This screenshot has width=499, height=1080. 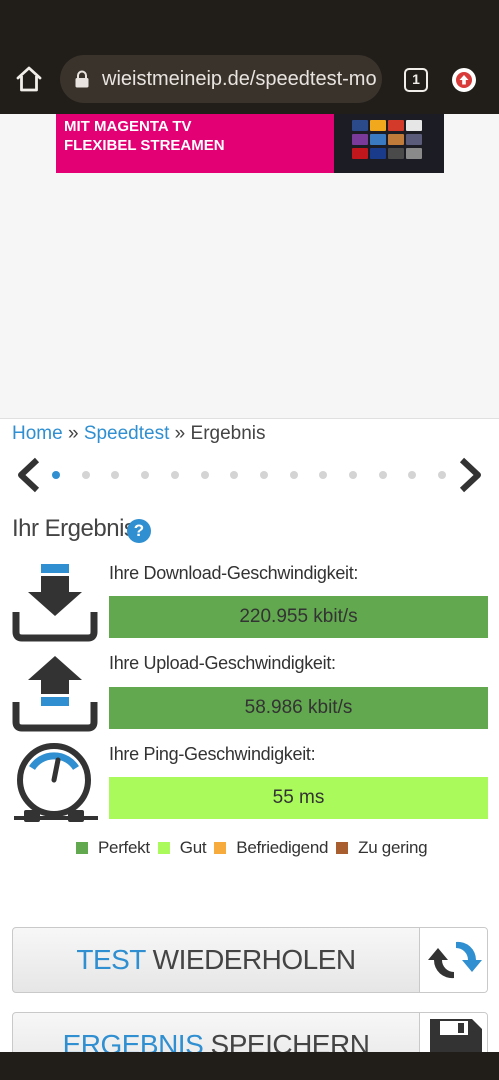 What do you see at coordinates (55, 605) in the screenshot?
I see `download-icon` at bounding box center [55, 605].